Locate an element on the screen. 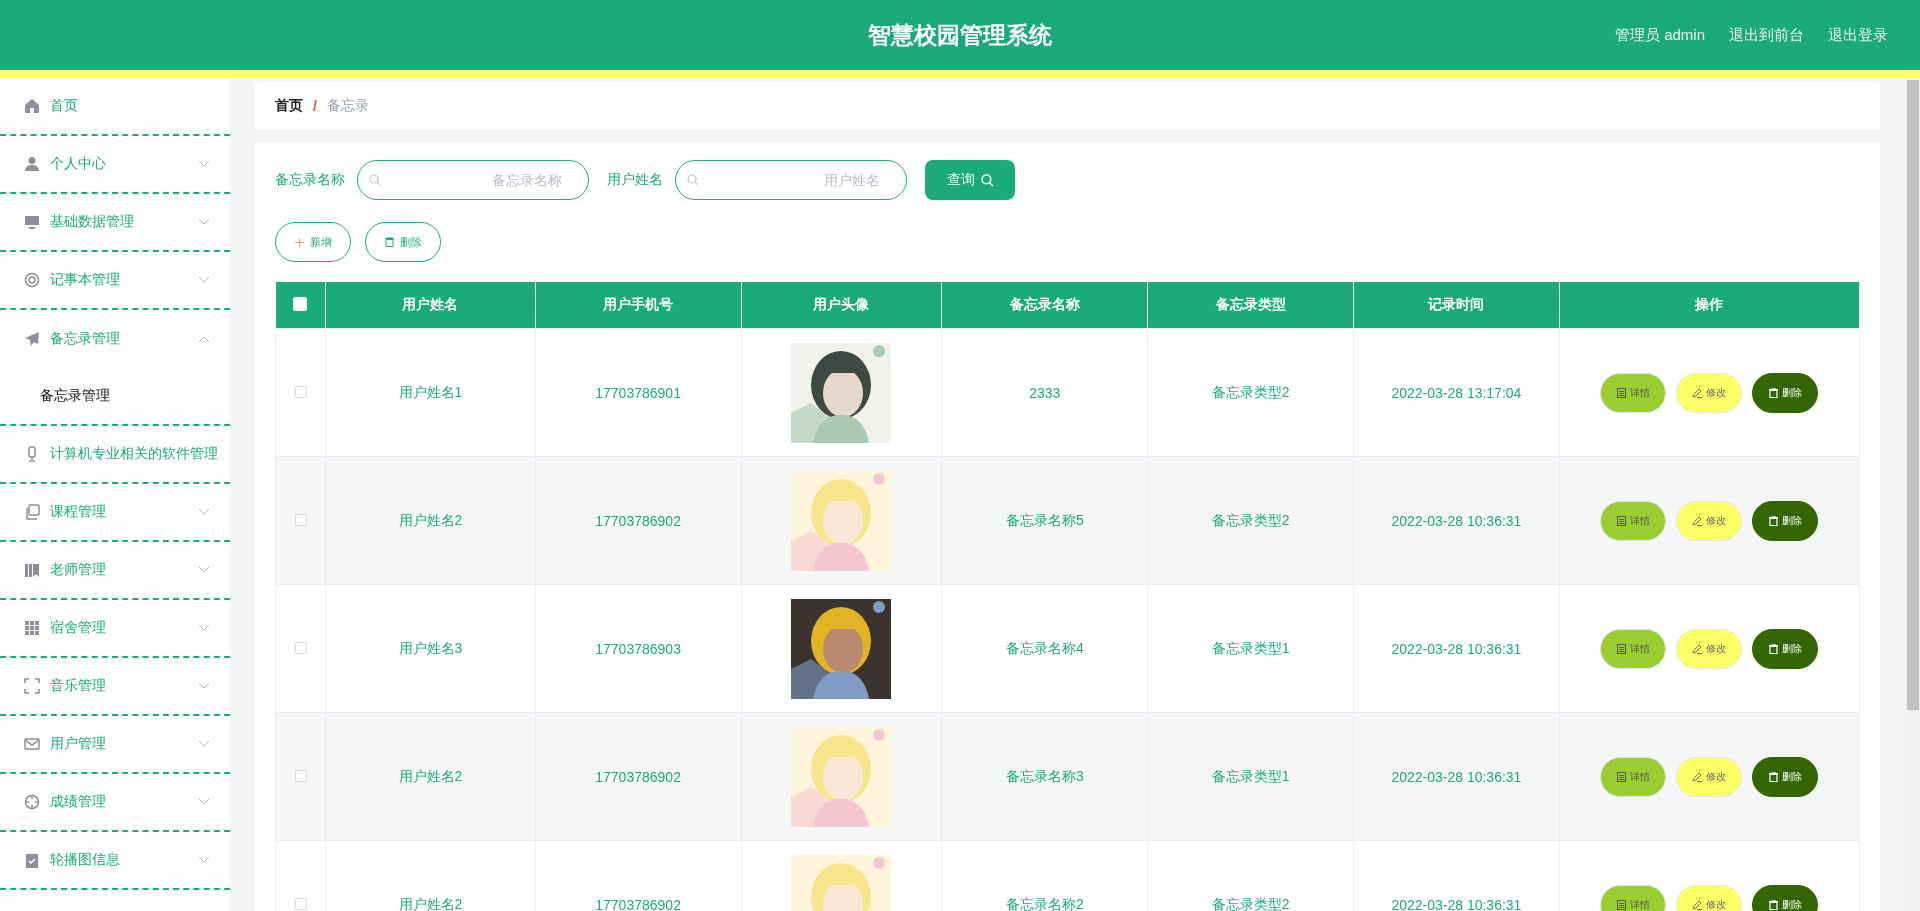 This screenshot has height=911, width=1920. sidebar-item: 个人中心 is located at coordinates (115, 165).